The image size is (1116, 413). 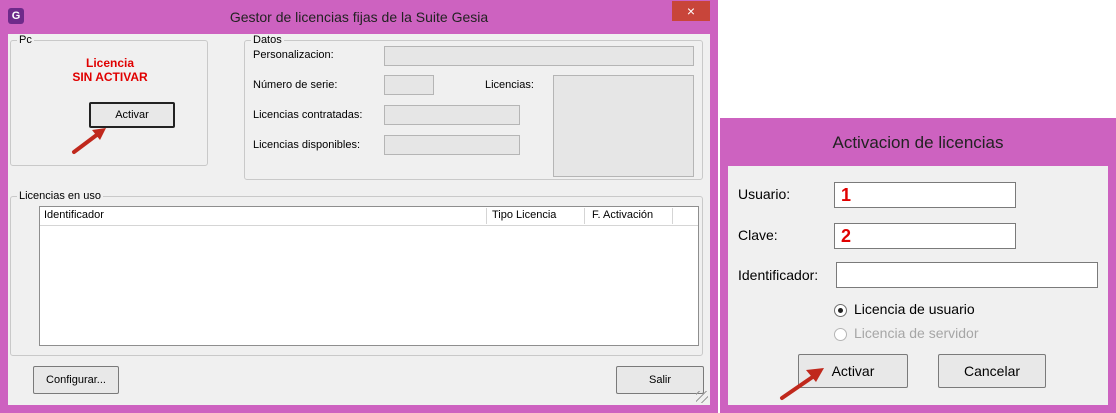 What do you see at coordinates (691, 11) in the screenshot?
I see `close-icon: ×` at bounding box center [691, 11].